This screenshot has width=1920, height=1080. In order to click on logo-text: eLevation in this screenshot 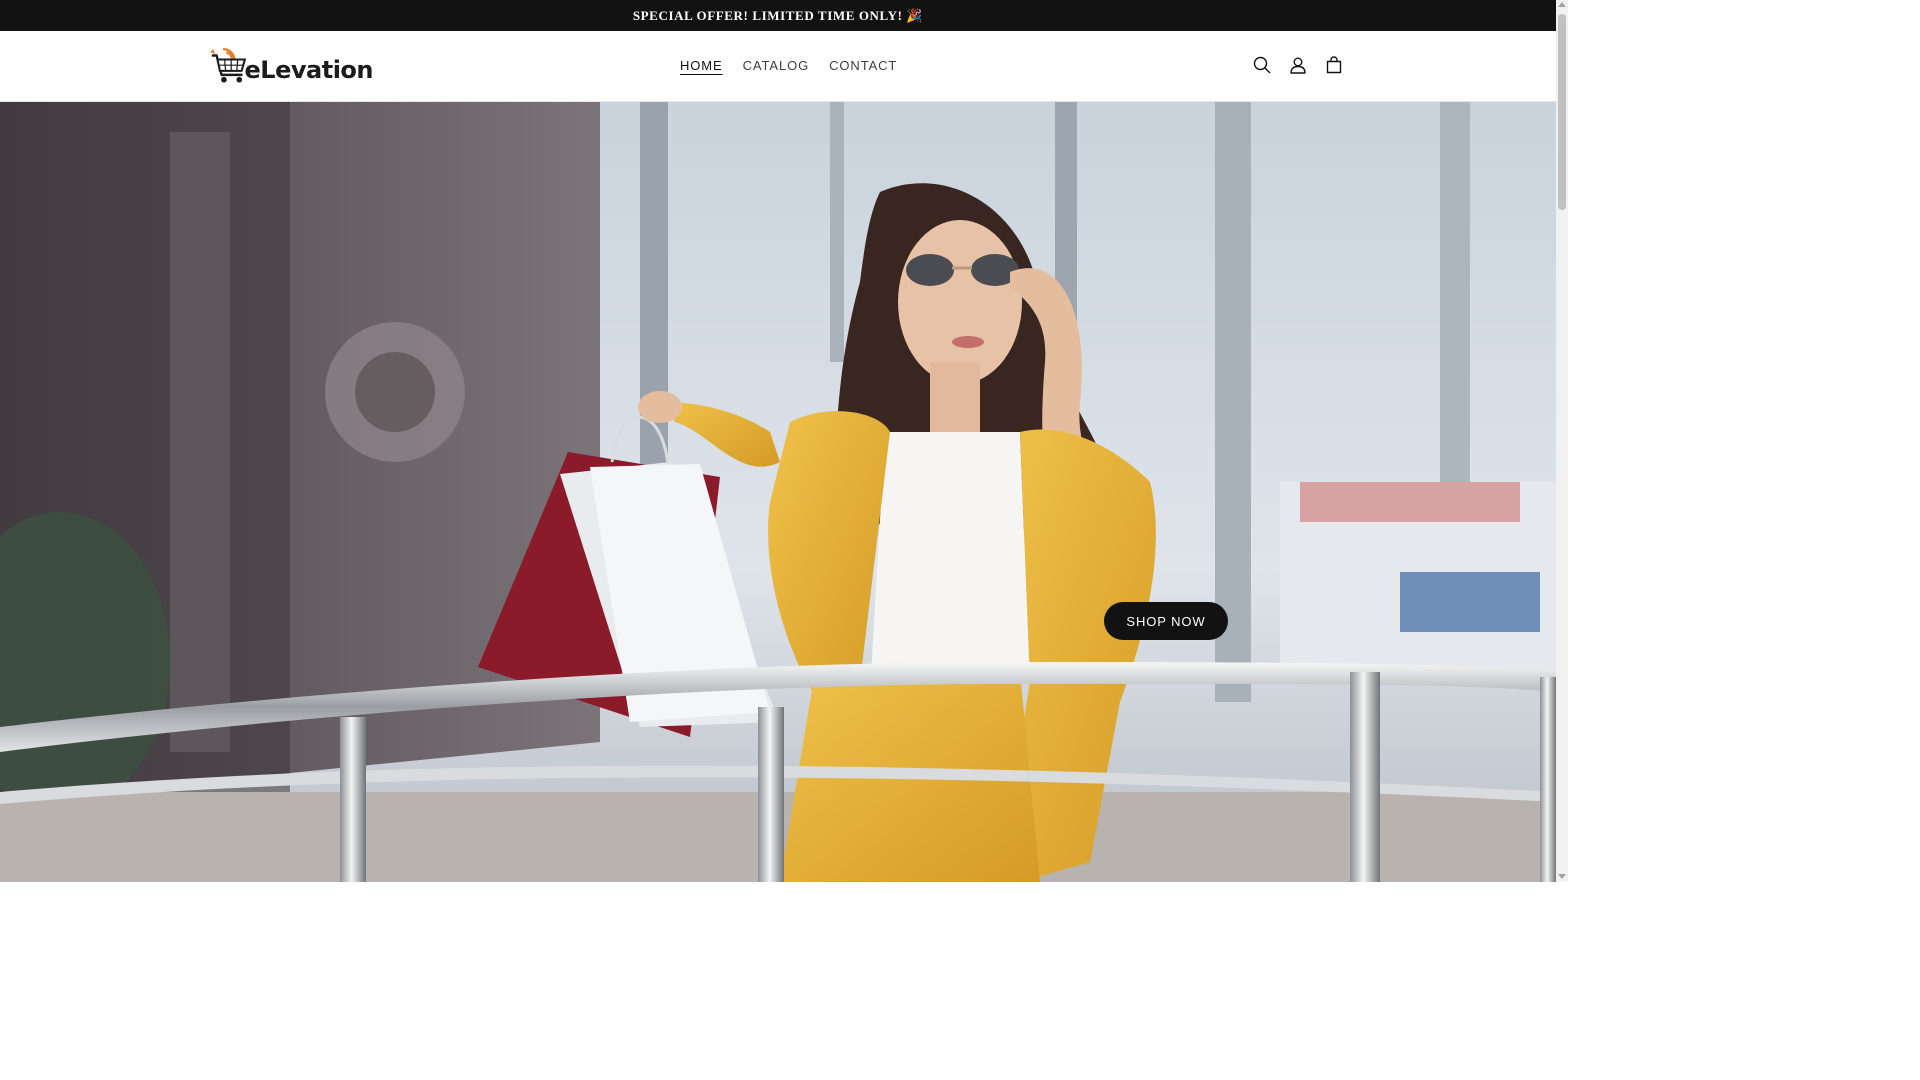, I will do `click(309, 70)`.